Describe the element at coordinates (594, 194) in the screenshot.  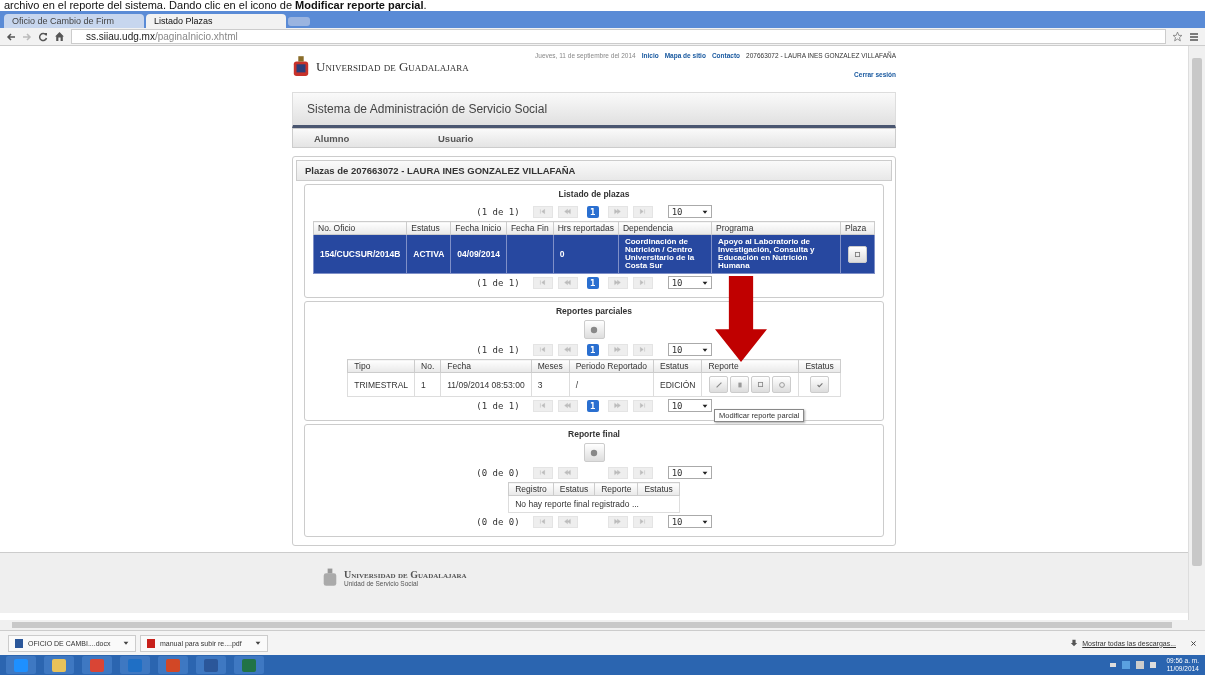
I see `section-title: Listado de plazas` at that location.